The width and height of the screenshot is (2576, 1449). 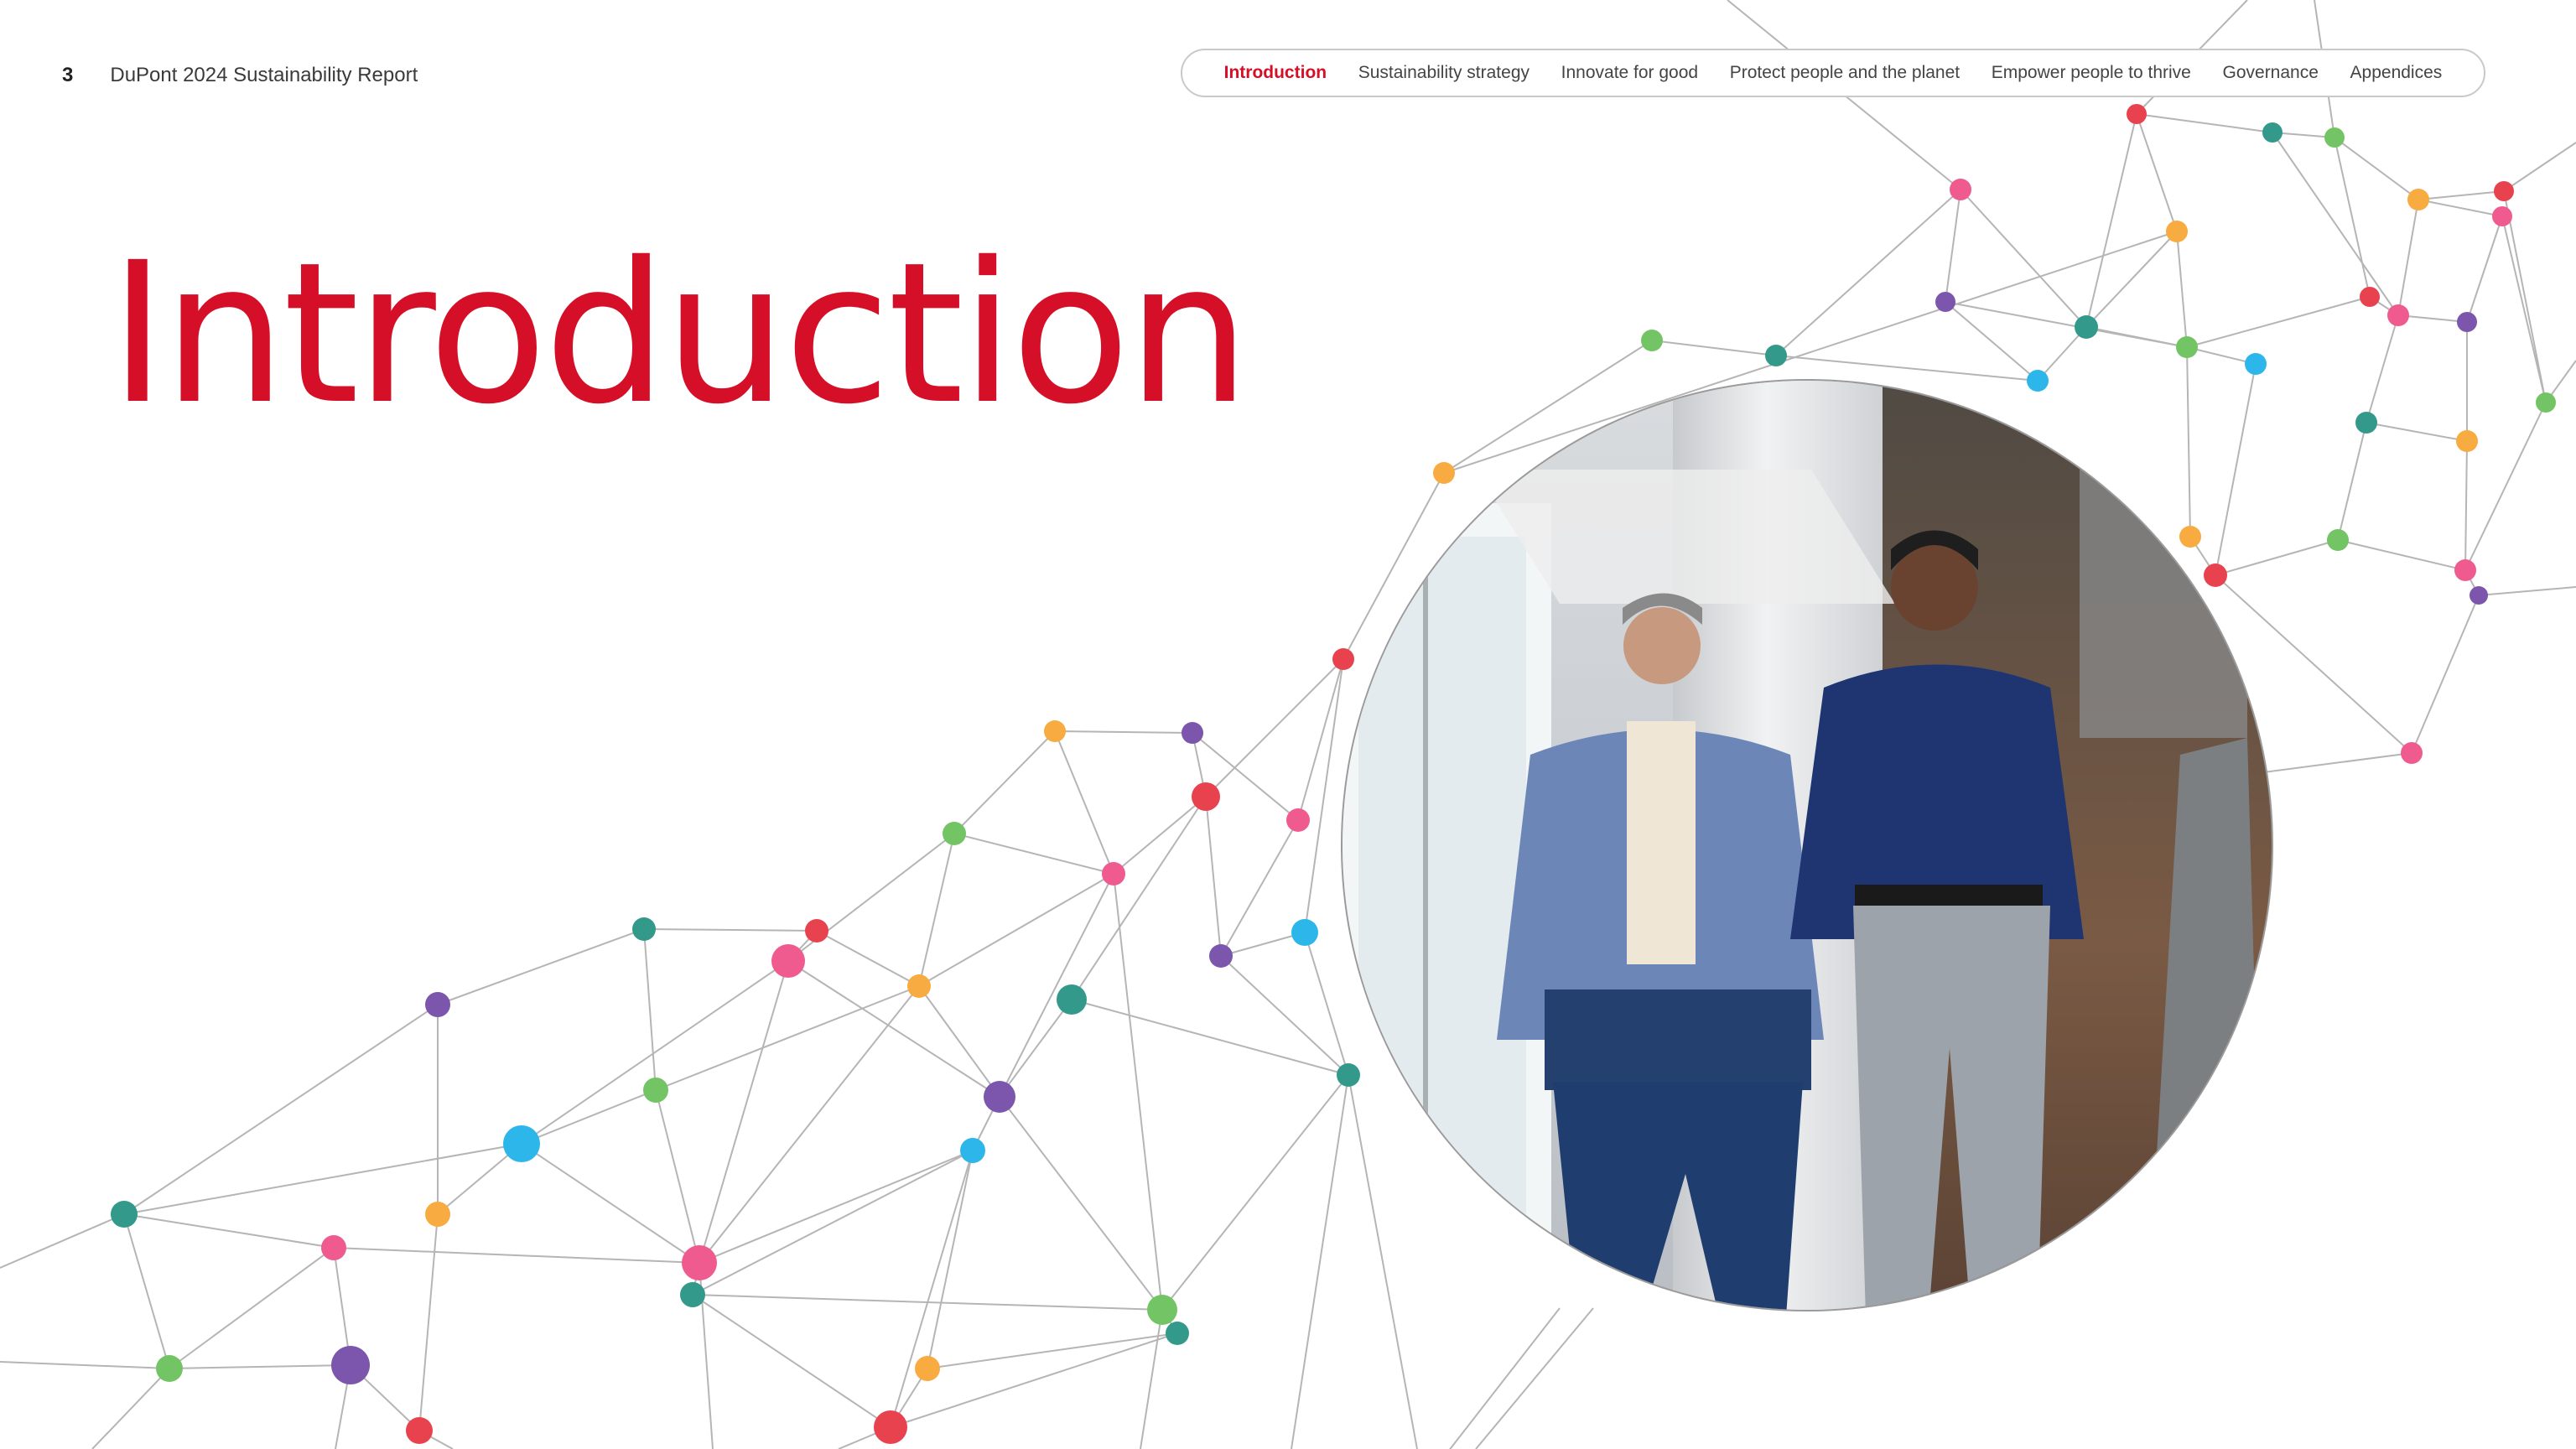 I want to click on nav-appendices: Appendices, so click(x=2396, y=73).